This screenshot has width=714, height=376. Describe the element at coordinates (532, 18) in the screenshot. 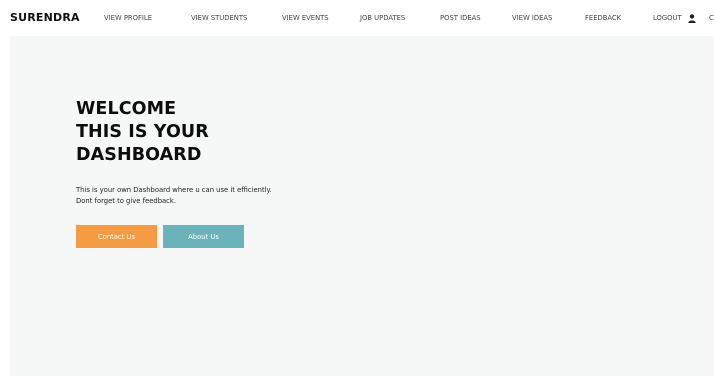

I see `nav-view-ideas: VIEW IDEAS` at that location.